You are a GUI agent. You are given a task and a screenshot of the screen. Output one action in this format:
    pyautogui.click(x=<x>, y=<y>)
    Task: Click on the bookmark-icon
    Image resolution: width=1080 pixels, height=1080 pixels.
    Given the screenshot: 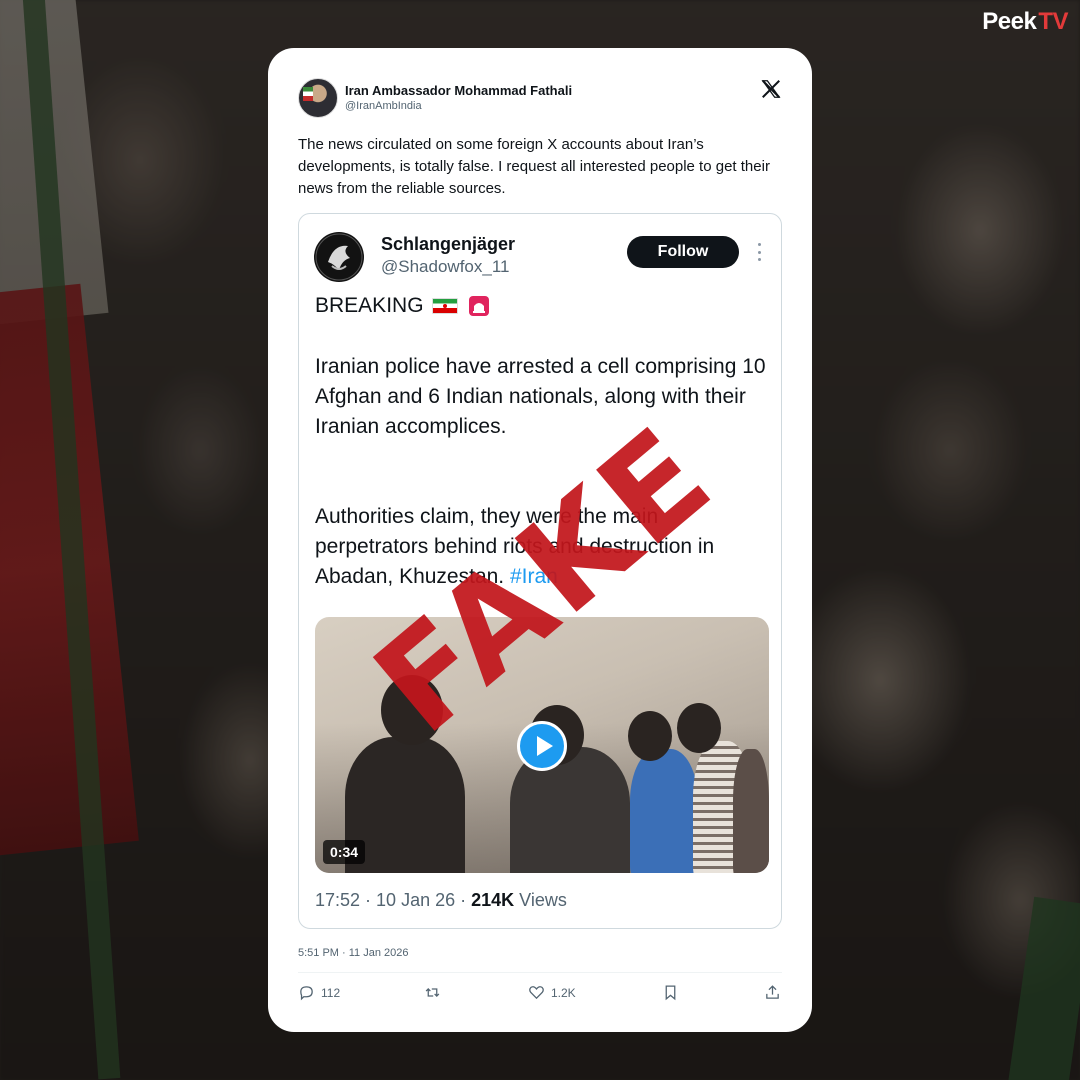 What is the action you would take?
    pyautogui.click(x=670, y=993)
    